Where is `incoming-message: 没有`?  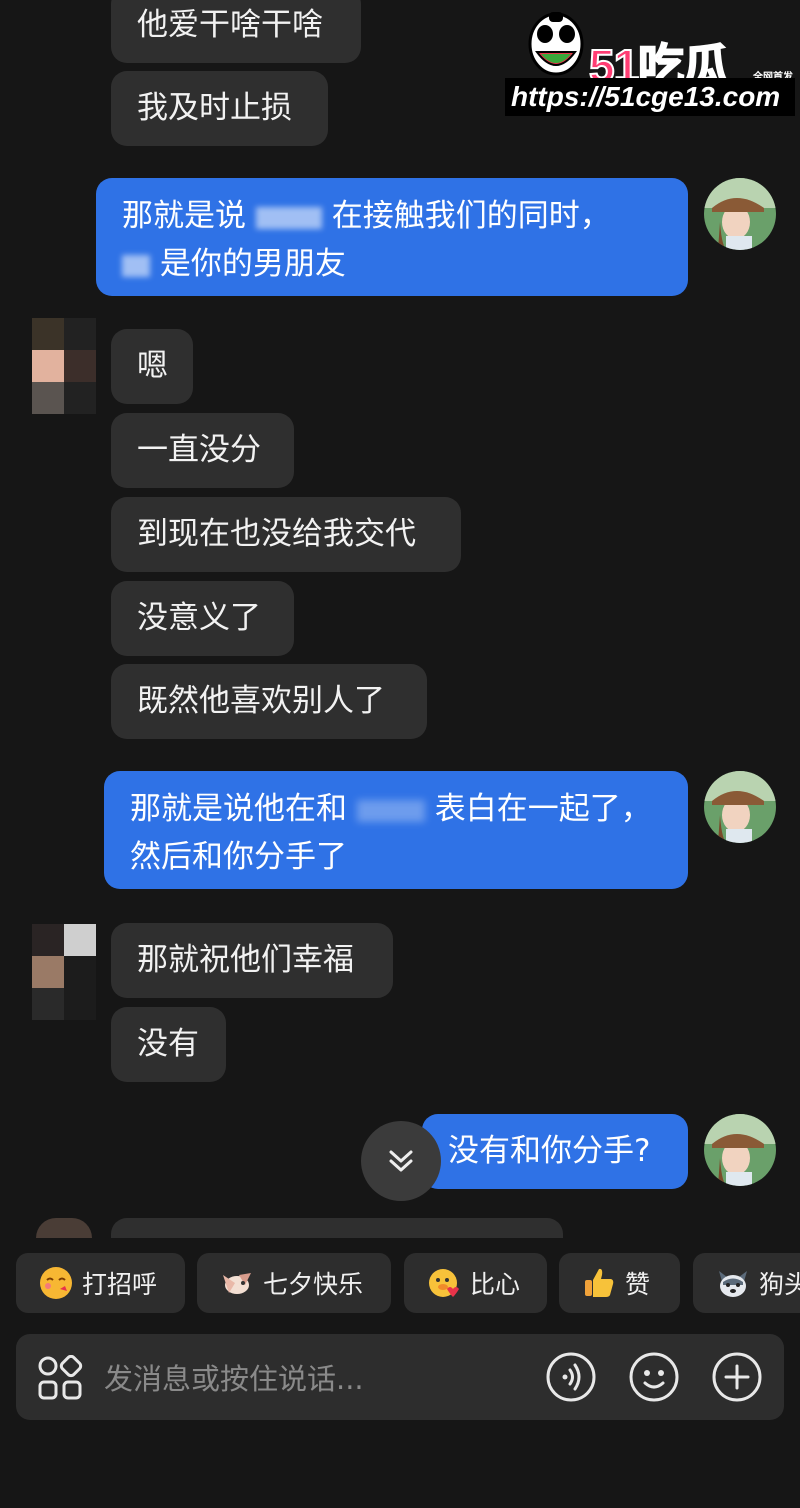 incoming-message: 没有 is located at coordinates (168, 1044).